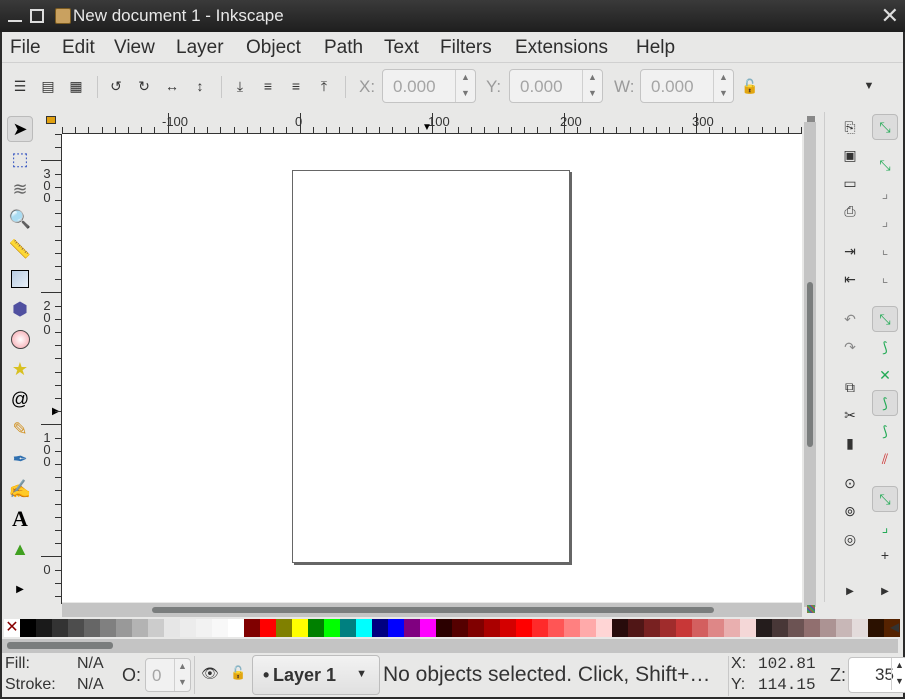 This screenshot has height=699, width=905. I want to click on flip-horizontal-icon: ↔, so click(172, 86).